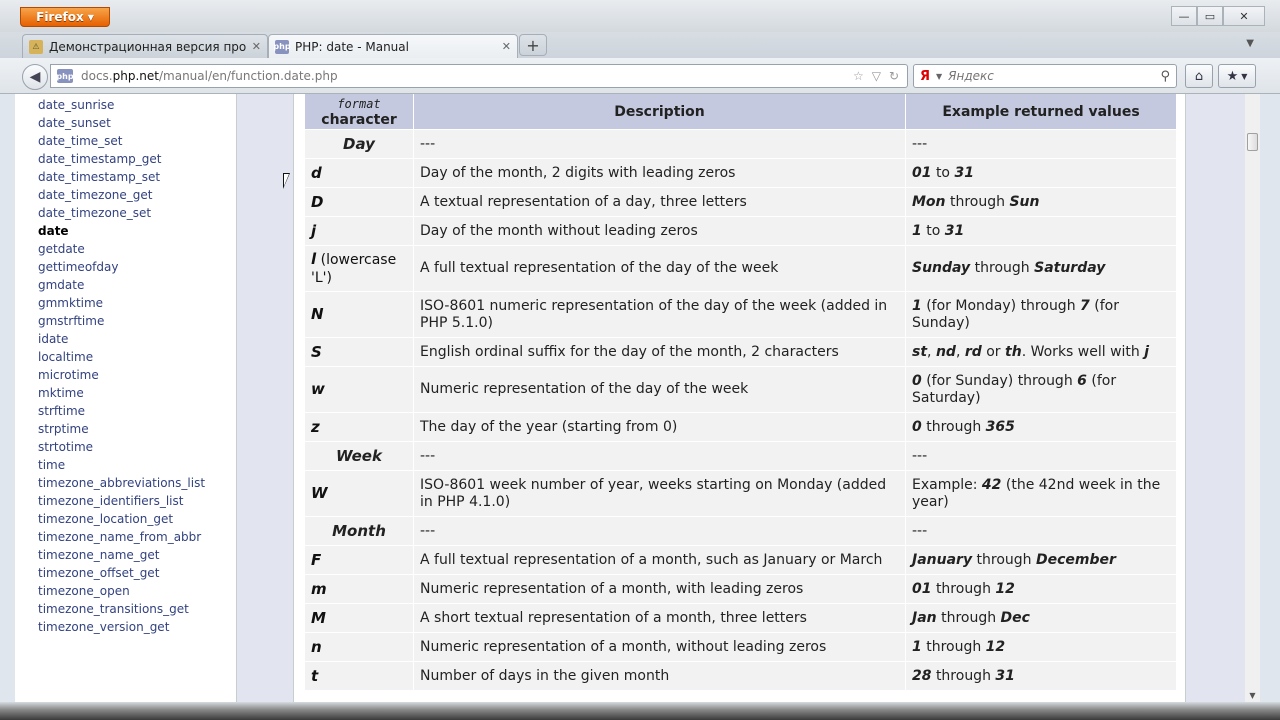 The height and width of the screenshot is (720, 1280). I want to click on url-actions: ☆ ▽ ↻, so click(880, 76).